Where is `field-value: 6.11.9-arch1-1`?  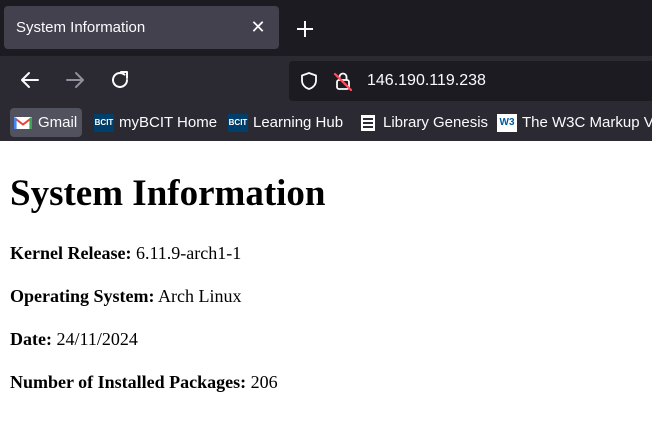
field-value: 6.11.9-arch1-1 is located at coordinates (188, 253).